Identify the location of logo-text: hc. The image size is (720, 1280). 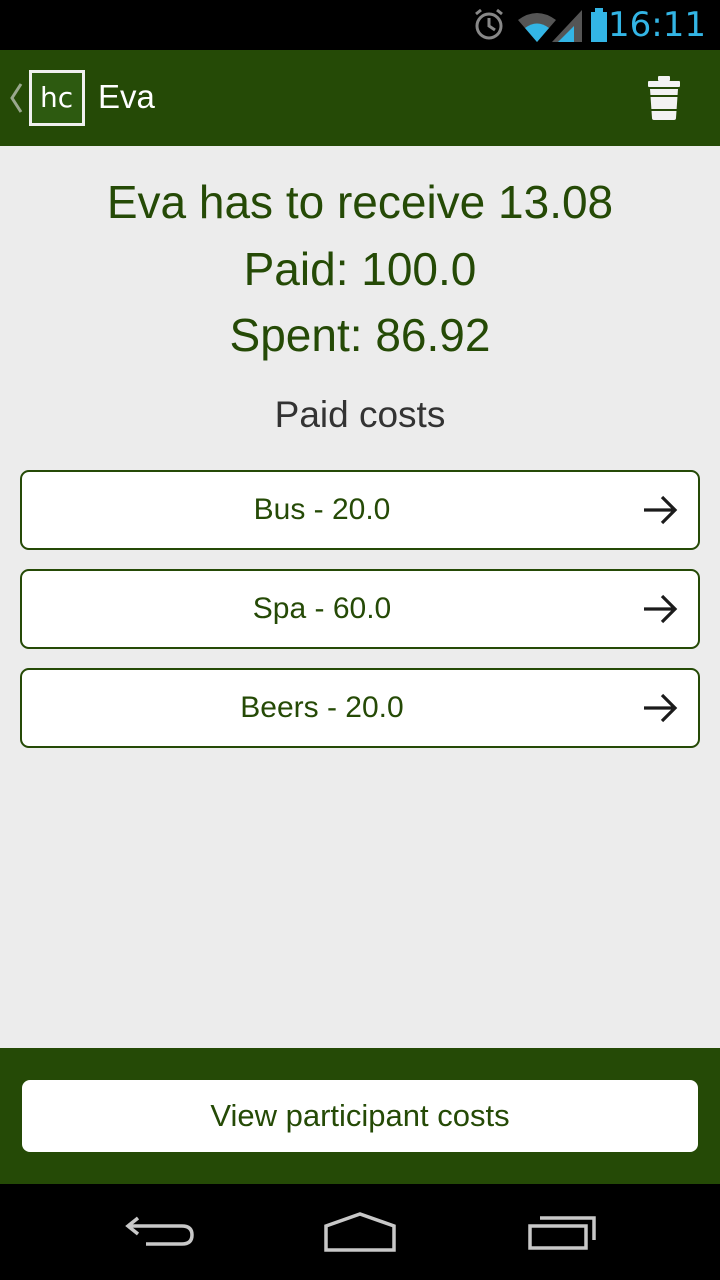
(56, 97).